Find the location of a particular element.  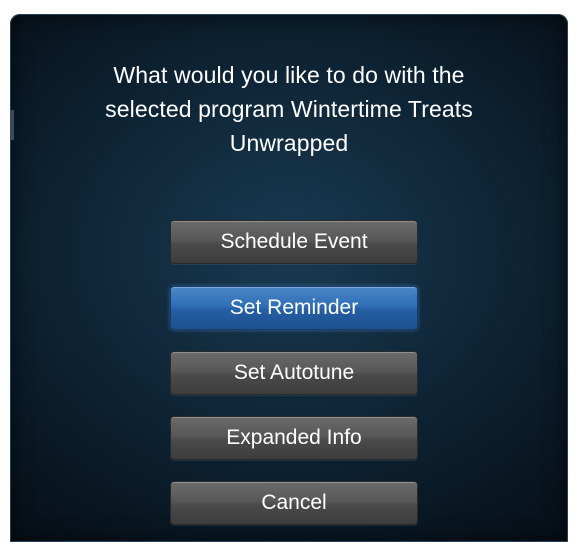

set-autotune-label: Set Autotune is located at coordinates (294, 372).